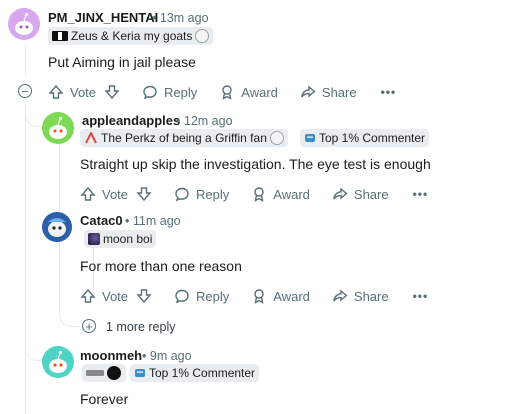  I want to click on comment-meta: • 11m ago, so click(153, 221).